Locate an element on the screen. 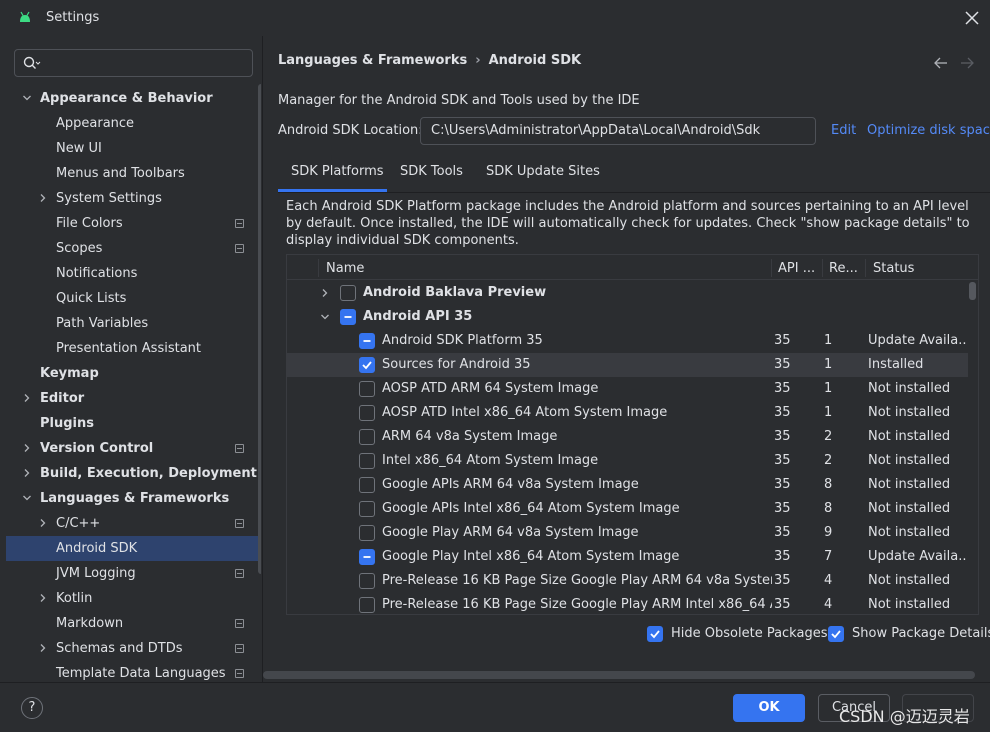 The height and width of the screenshot is (732, 990). sidebar-item: C/C++ is located at coordinates (133, 523).